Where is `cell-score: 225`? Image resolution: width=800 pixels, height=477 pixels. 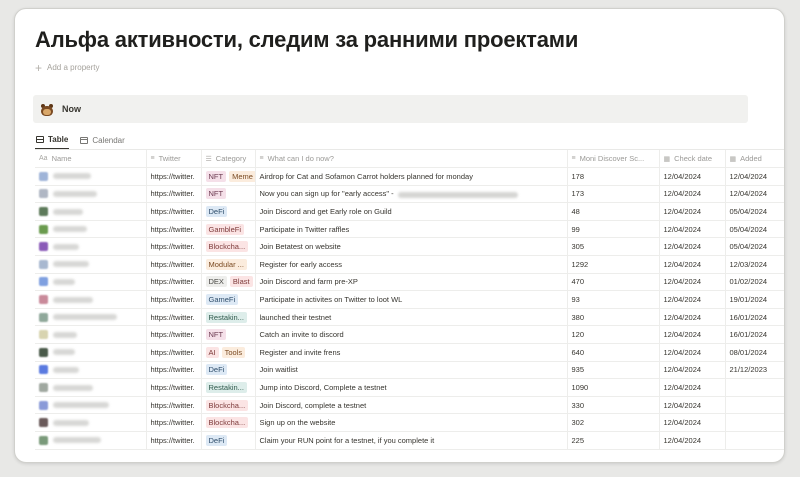 cell-score: 225 is located at coordinates (613, 440).